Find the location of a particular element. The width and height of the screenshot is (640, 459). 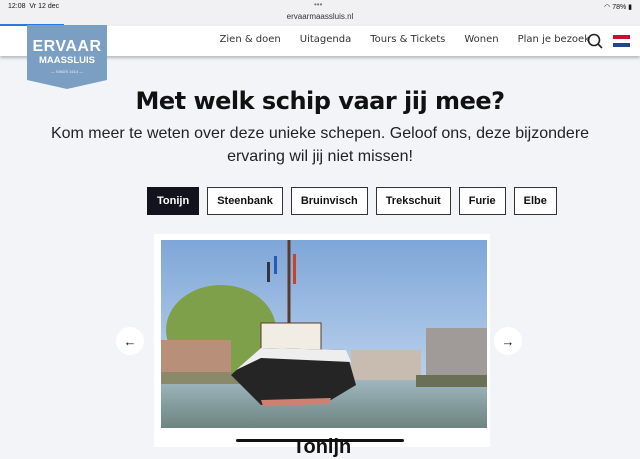

arrow-left-icon: ← is located at coordinates (130, 341).